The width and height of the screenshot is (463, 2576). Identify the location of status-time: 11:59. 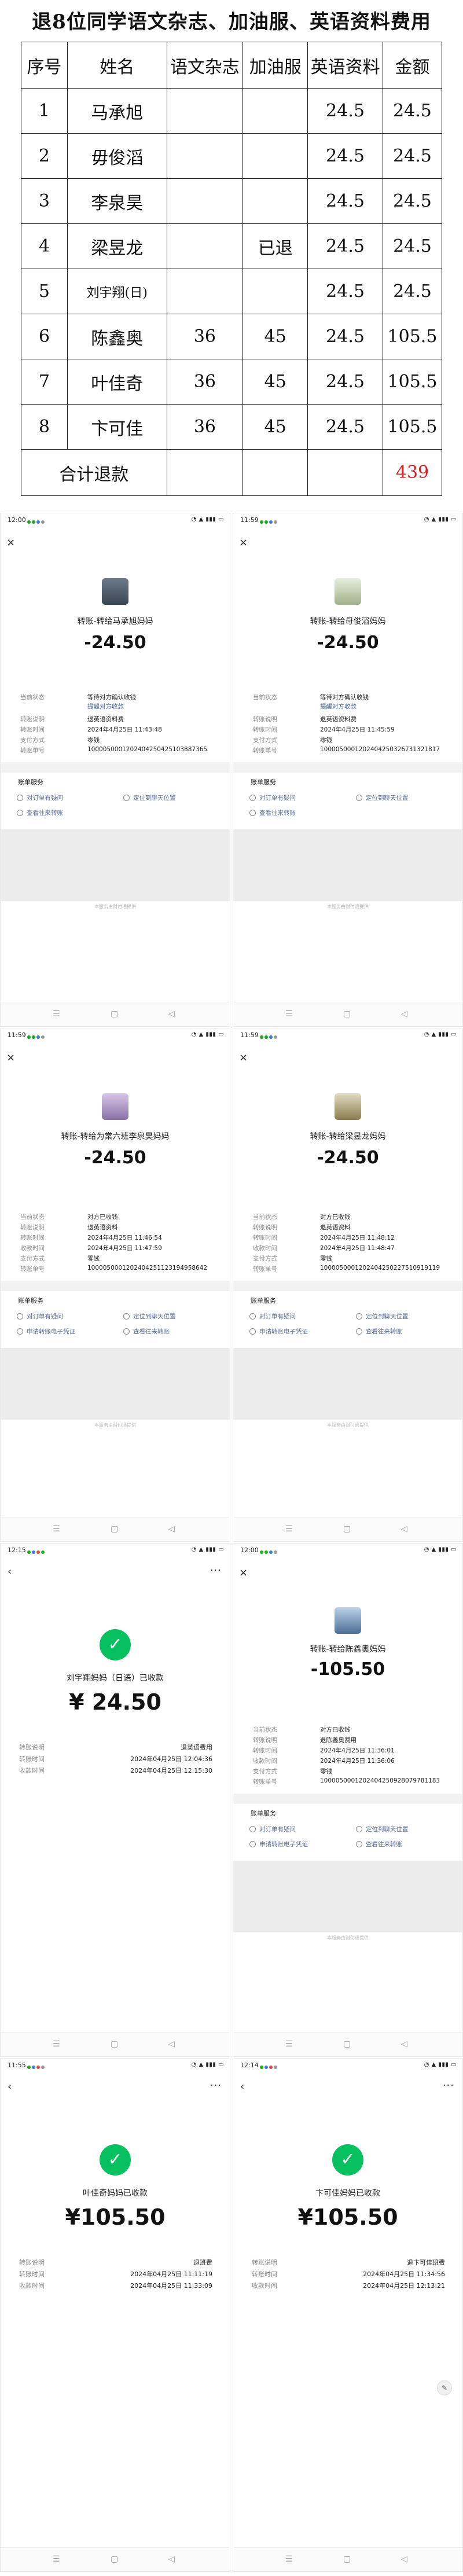
(249, 520).